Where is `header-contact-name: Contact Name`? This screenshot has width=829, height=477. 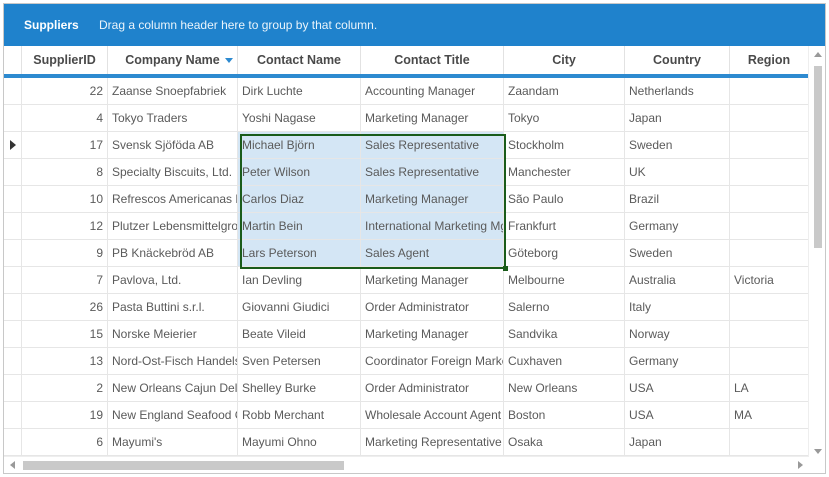 header-contact-name: Contact Name is located at coordinates (299, 60).